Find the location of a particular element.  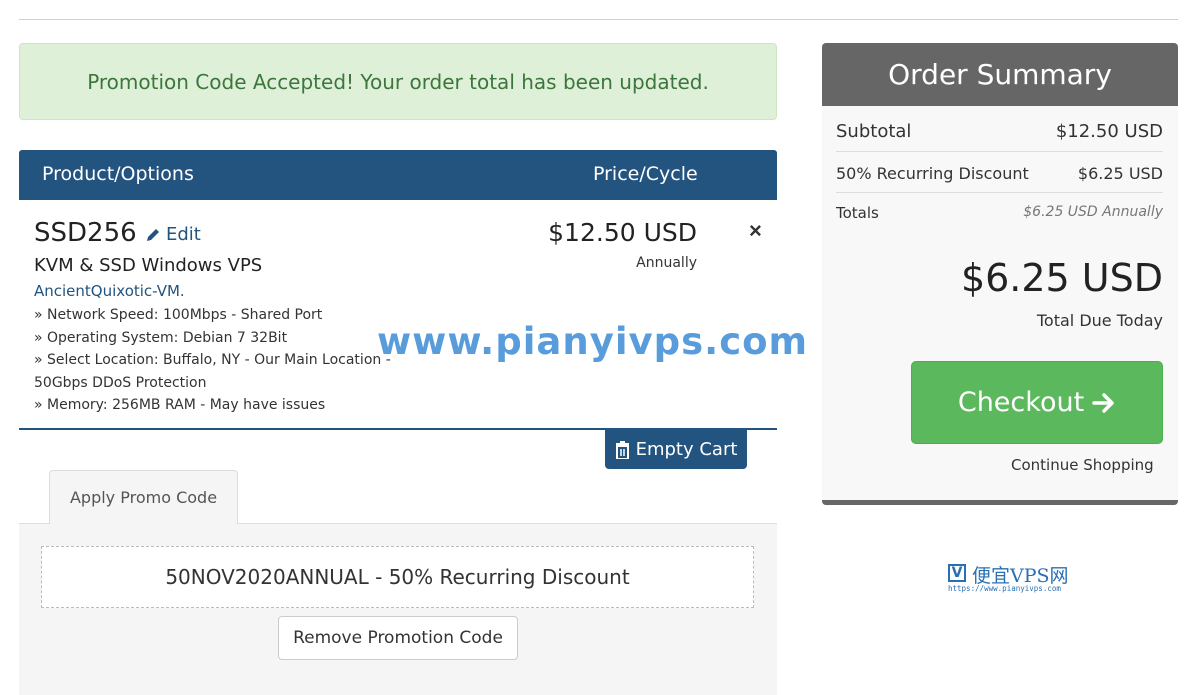

product-domain: AncientQuixotic-VM. is located at coordinates (109, 291).